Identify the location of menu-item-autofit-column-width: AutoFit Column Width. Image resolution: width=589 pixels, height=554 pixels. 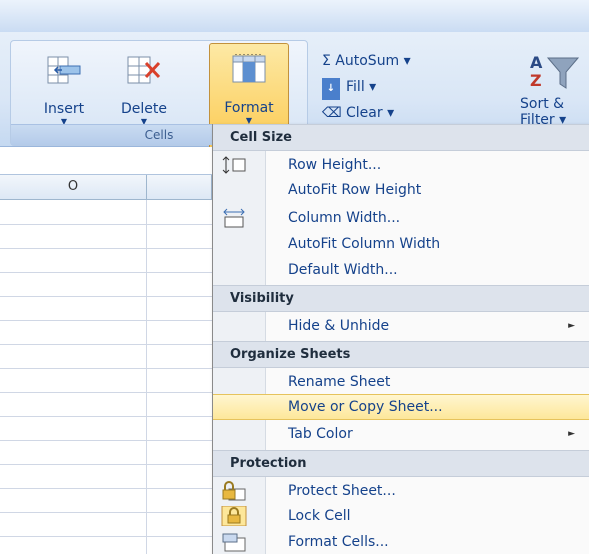
(401, 244).